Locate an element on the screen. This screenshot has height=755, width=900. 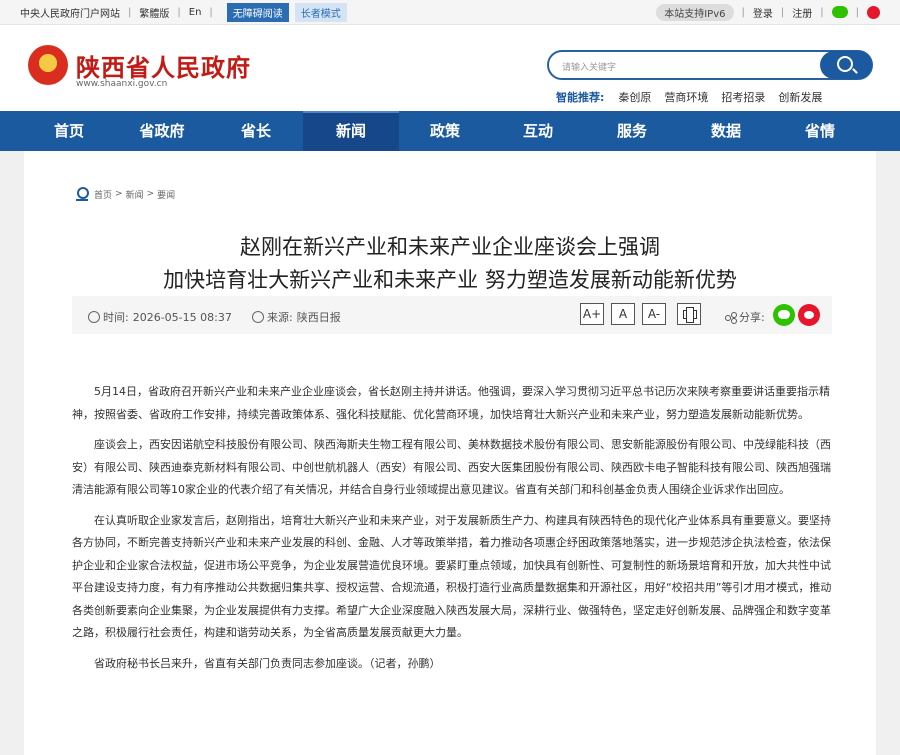
nav-interaction: 互动 is located at coordinates (538, 131).